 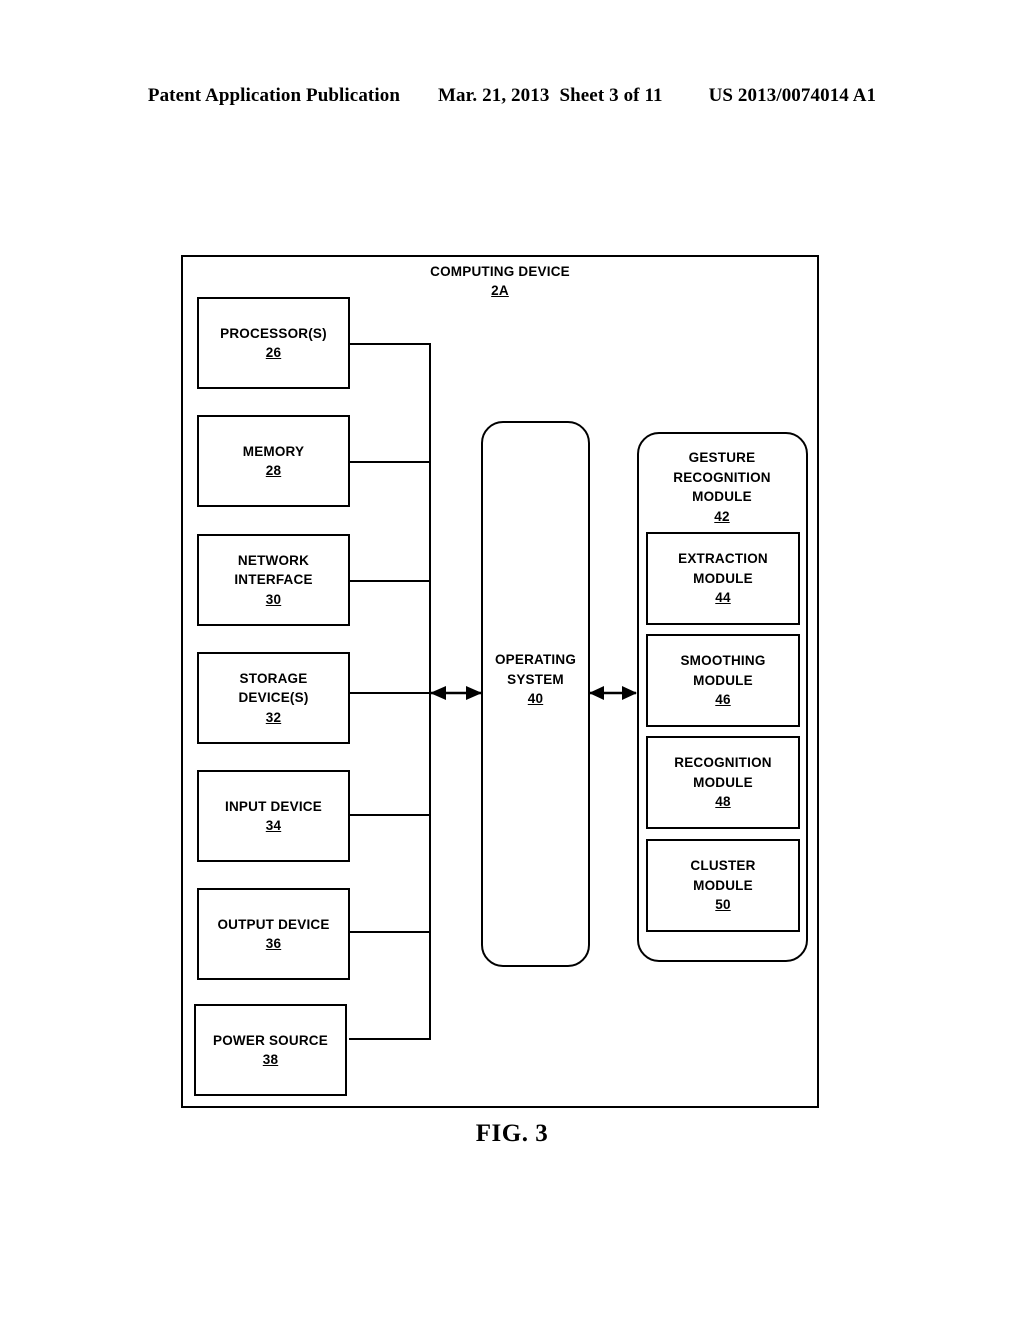 I want to click on block-smoothing-module: SMOOTHING MODULE 46, so click(x=723, y=680).